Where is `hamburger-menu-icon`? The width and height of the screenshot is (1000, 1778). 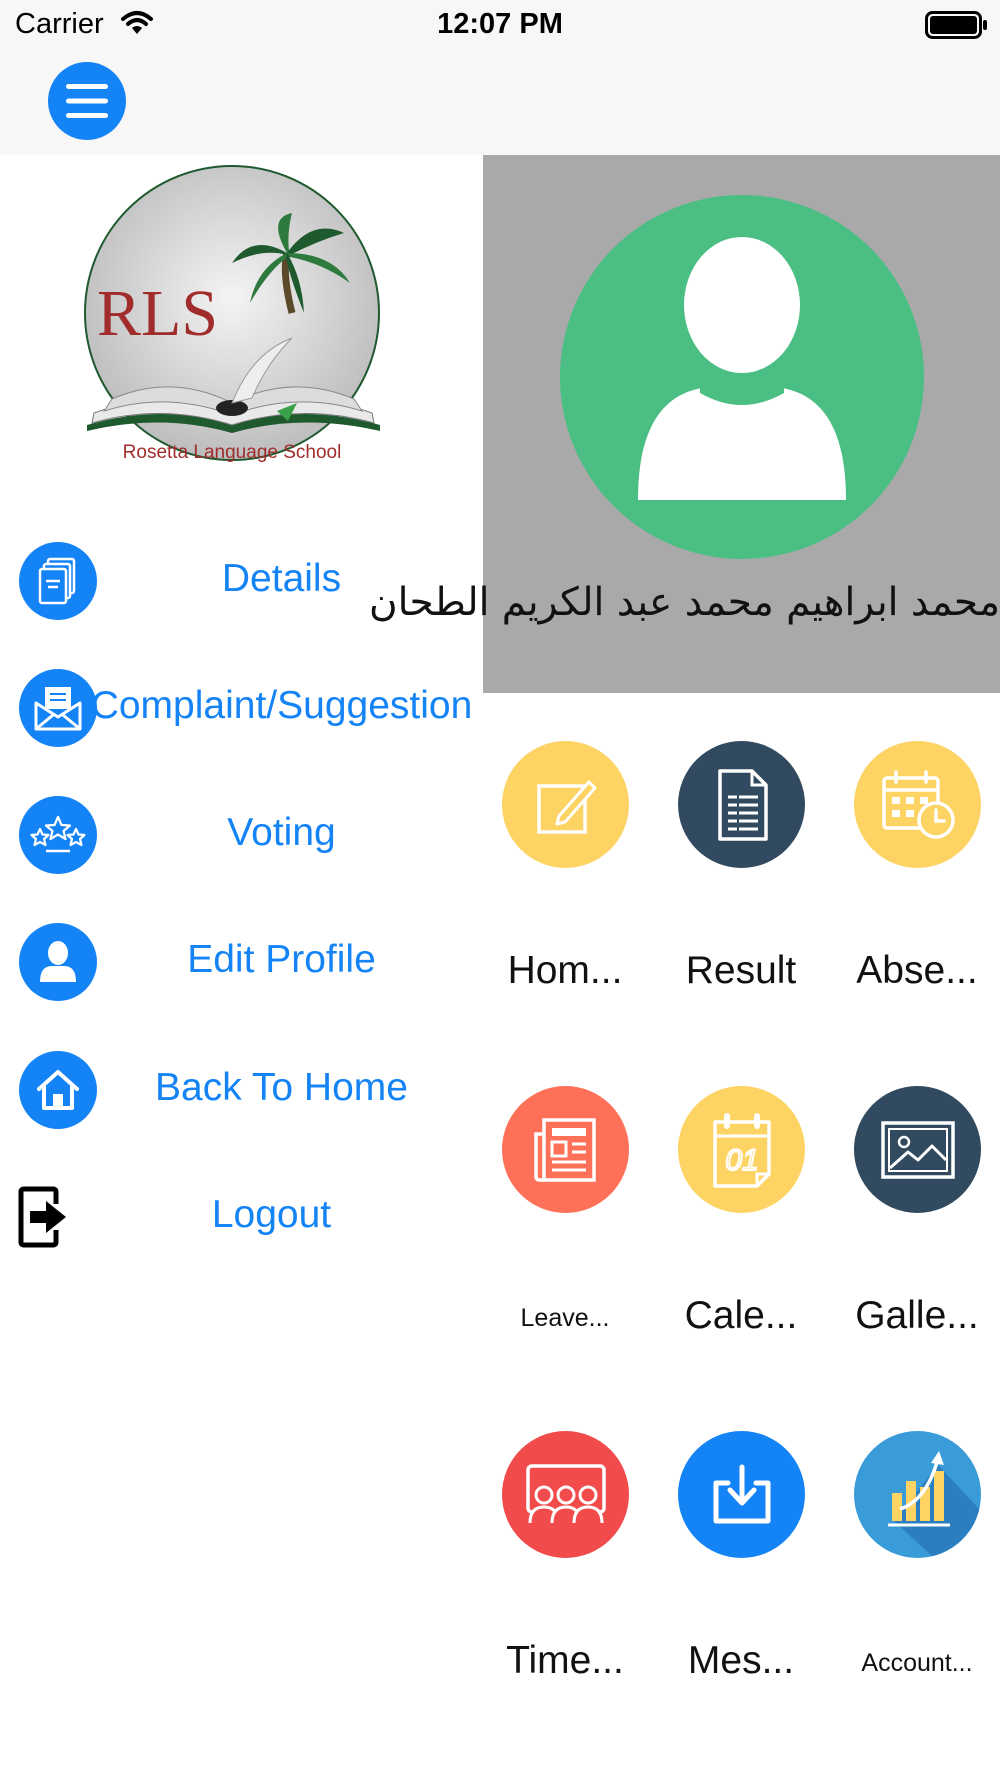
hamburger-menu-icon is located at coordinates (87, 101).